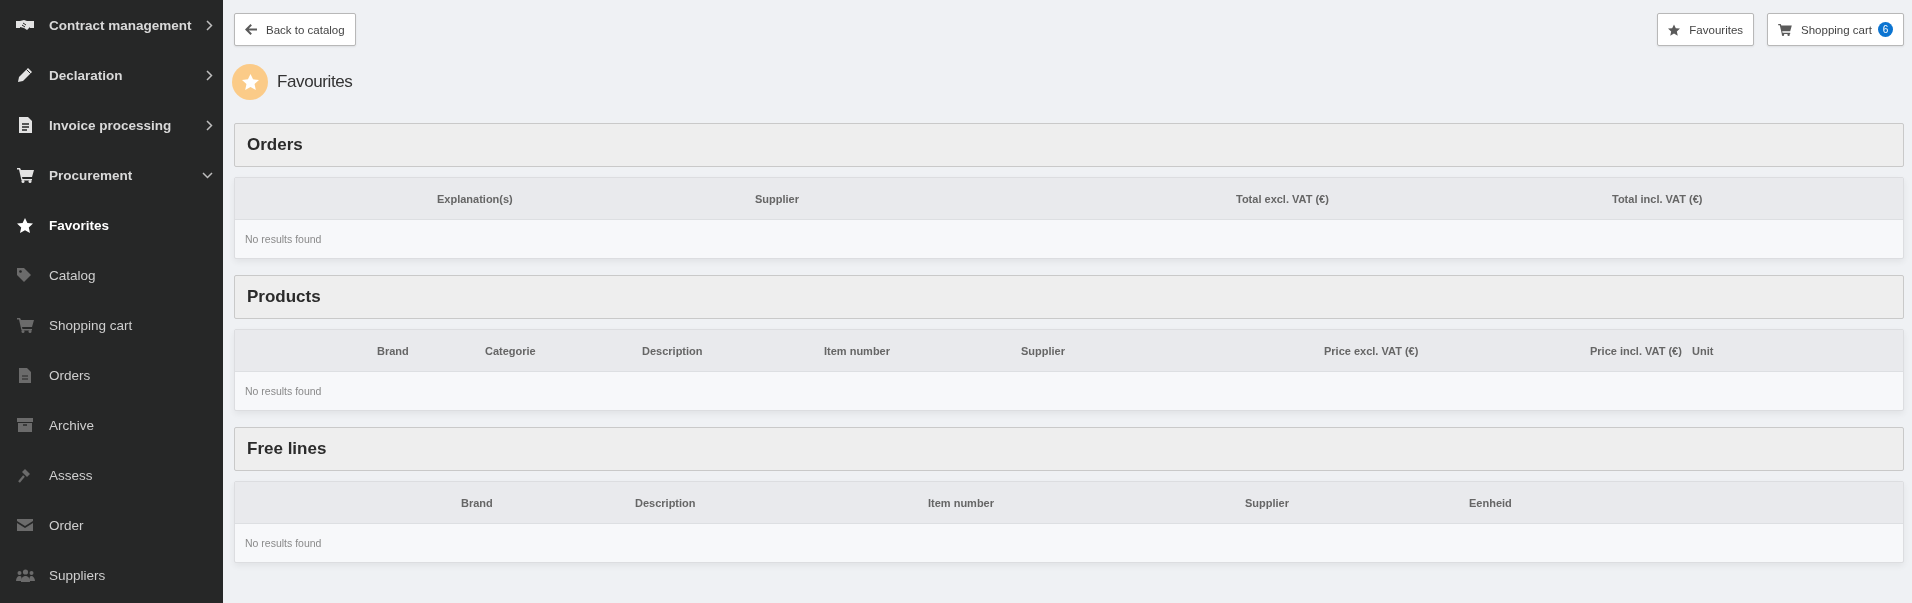  Describe the element at coordinates (25, 575) in the screenshot. I see `users-icon` at that location.